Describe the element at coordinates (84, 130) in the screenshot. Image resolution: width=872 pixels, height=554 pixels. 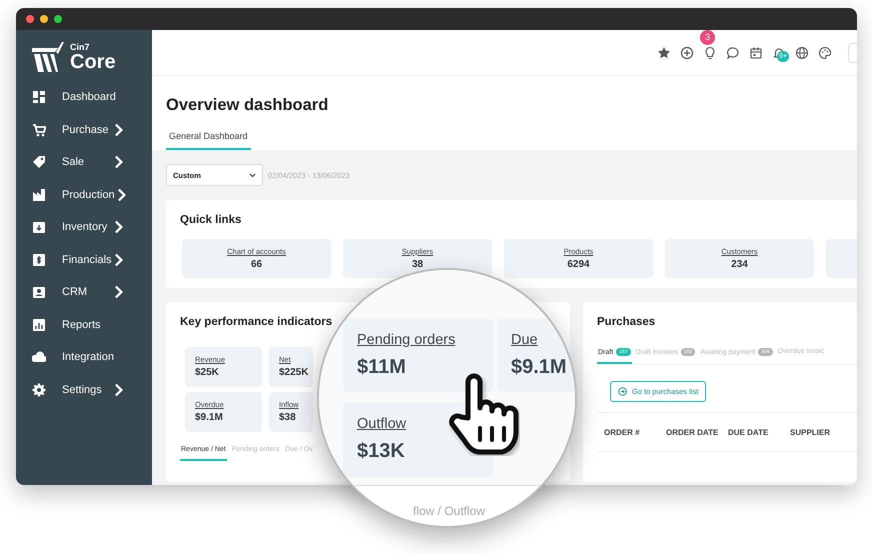
I see `sidebar-item: Purchase` at that location.